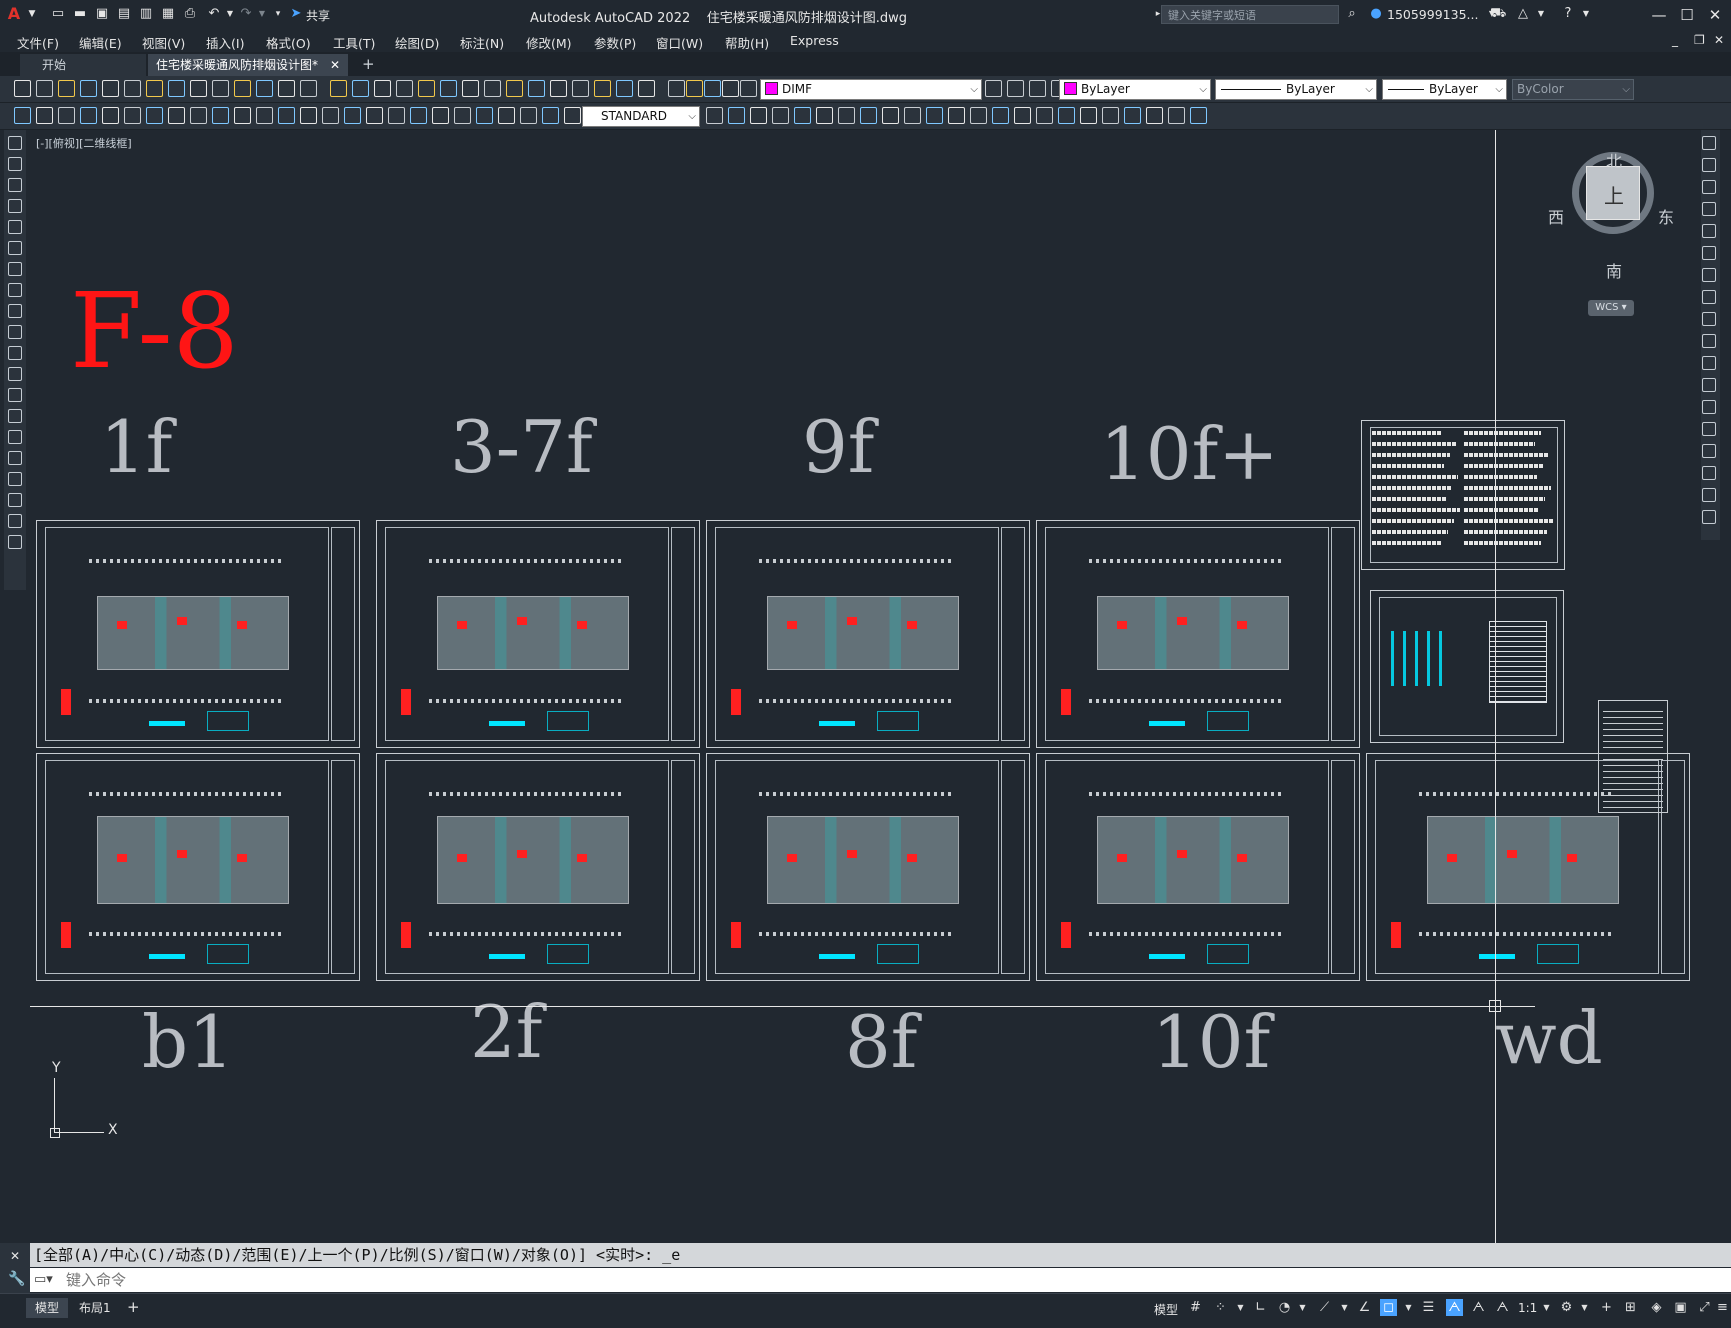 The height and width of the screenshot is (1328, 1731). What do you see at coordinates (1699, 40) in the screenshot?
I see `doc-restore-button: ❐` at bounding box center [1699, 40].